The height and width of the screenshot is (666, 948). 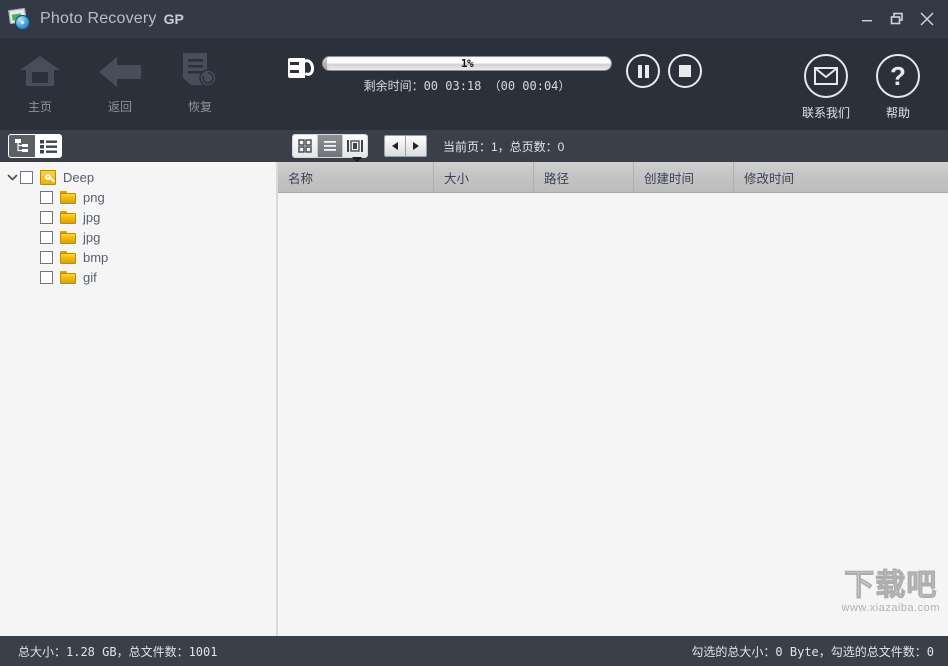 What do you see at coordinates (467, 75) in the screenshot?
I see `scan-progress-wrapper: 1% 剩余时间：00 03:18 （00 00:04）` at bounding box center [467, 75].